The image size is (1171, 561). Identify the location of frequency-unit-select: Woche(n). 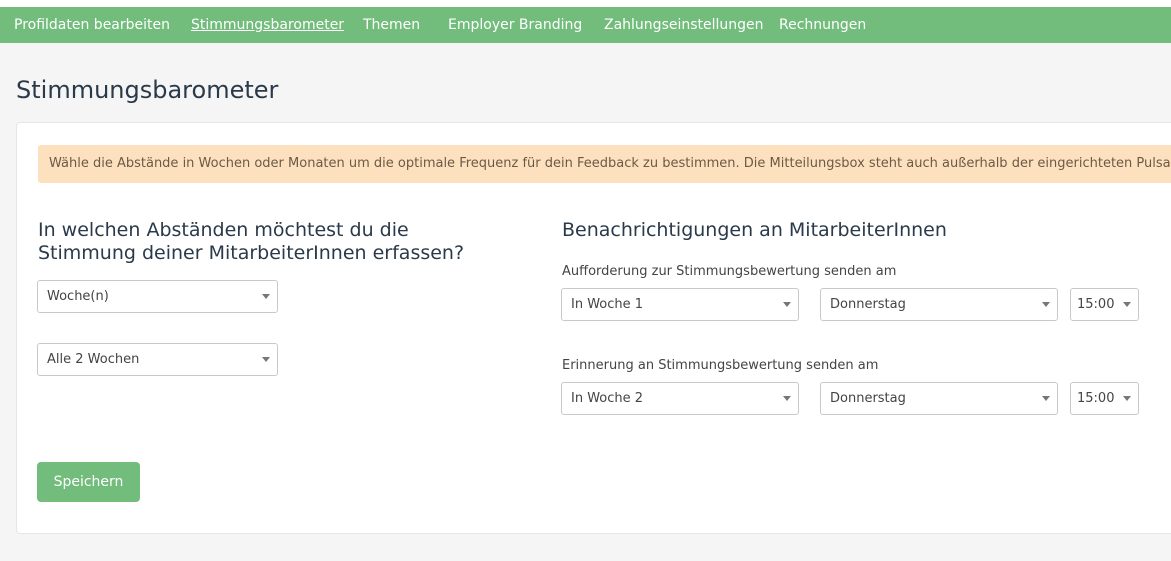
(157, 296).